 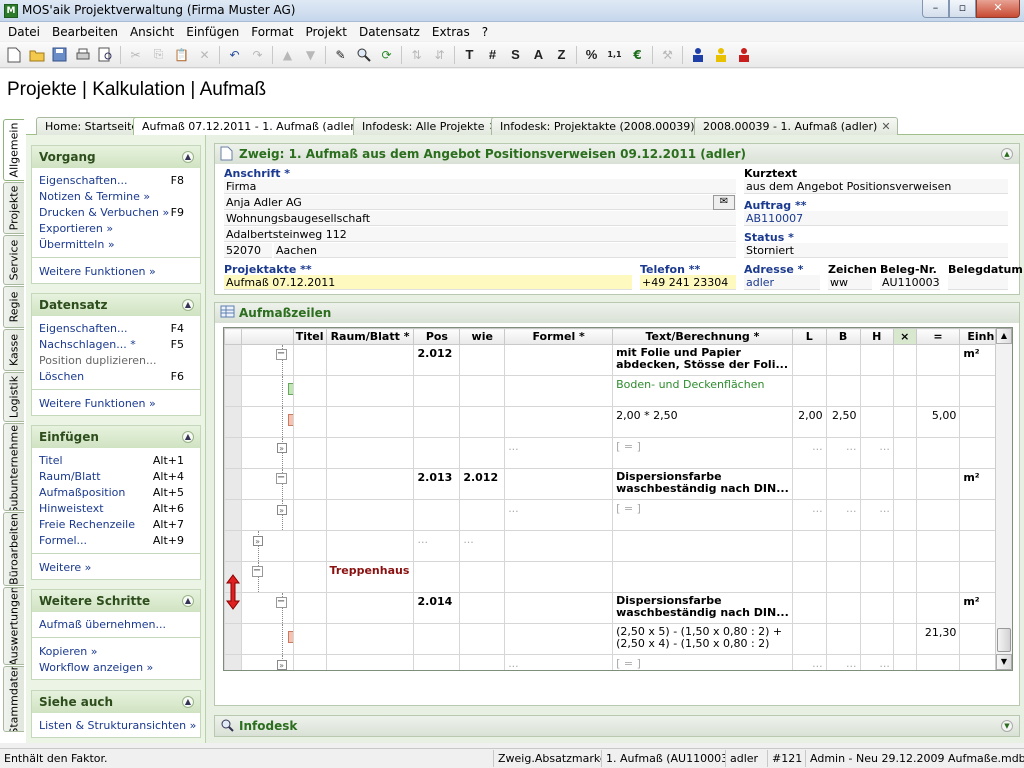 I want to click on new-document-icon, so click(x=13, y=55).